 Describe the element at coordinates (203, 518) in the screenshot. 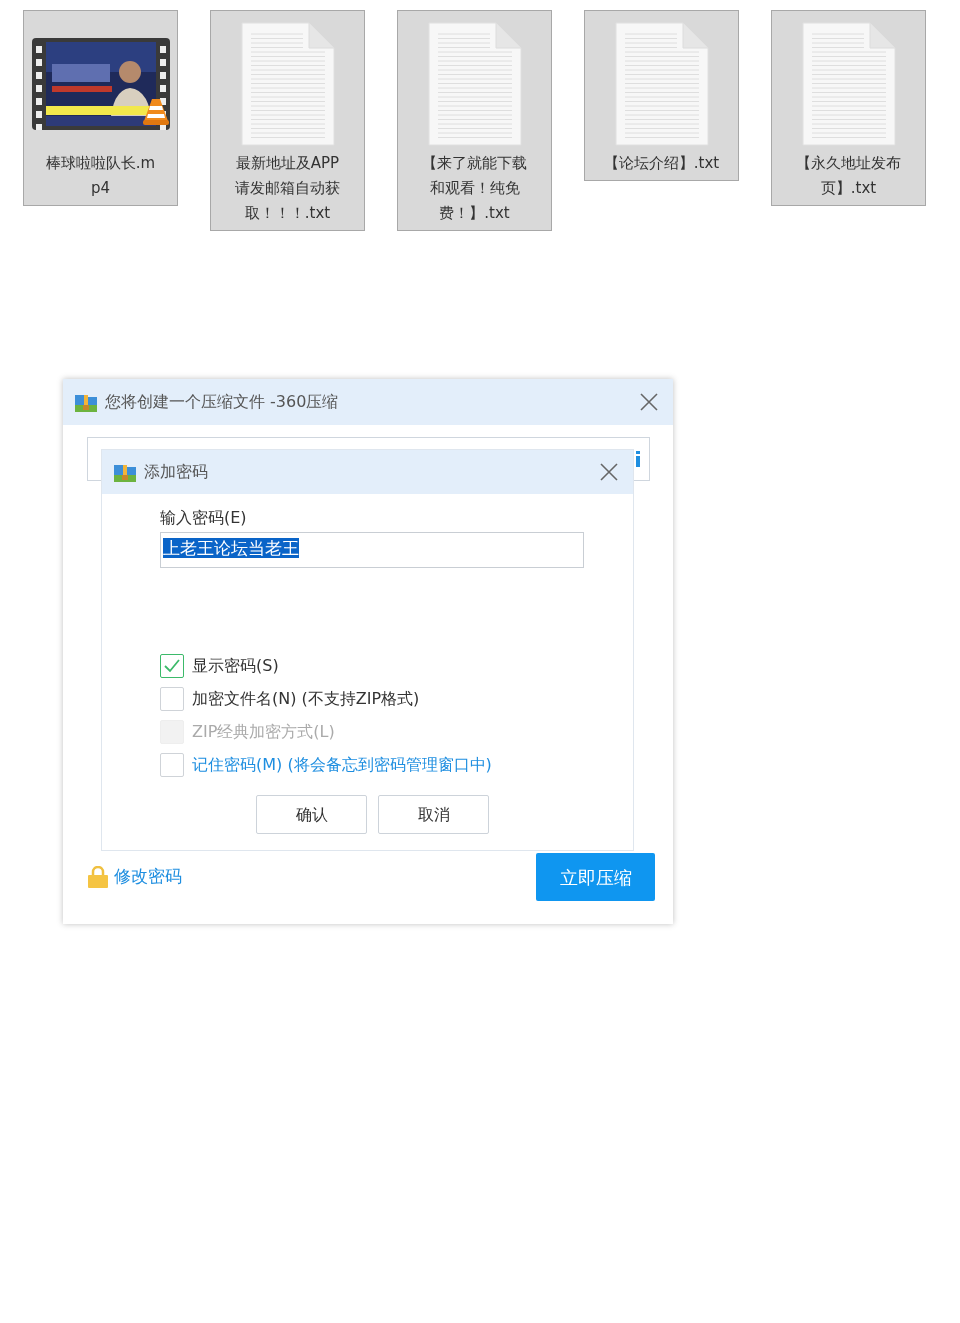

I see `field-label: 输入密码(E)` at that location.